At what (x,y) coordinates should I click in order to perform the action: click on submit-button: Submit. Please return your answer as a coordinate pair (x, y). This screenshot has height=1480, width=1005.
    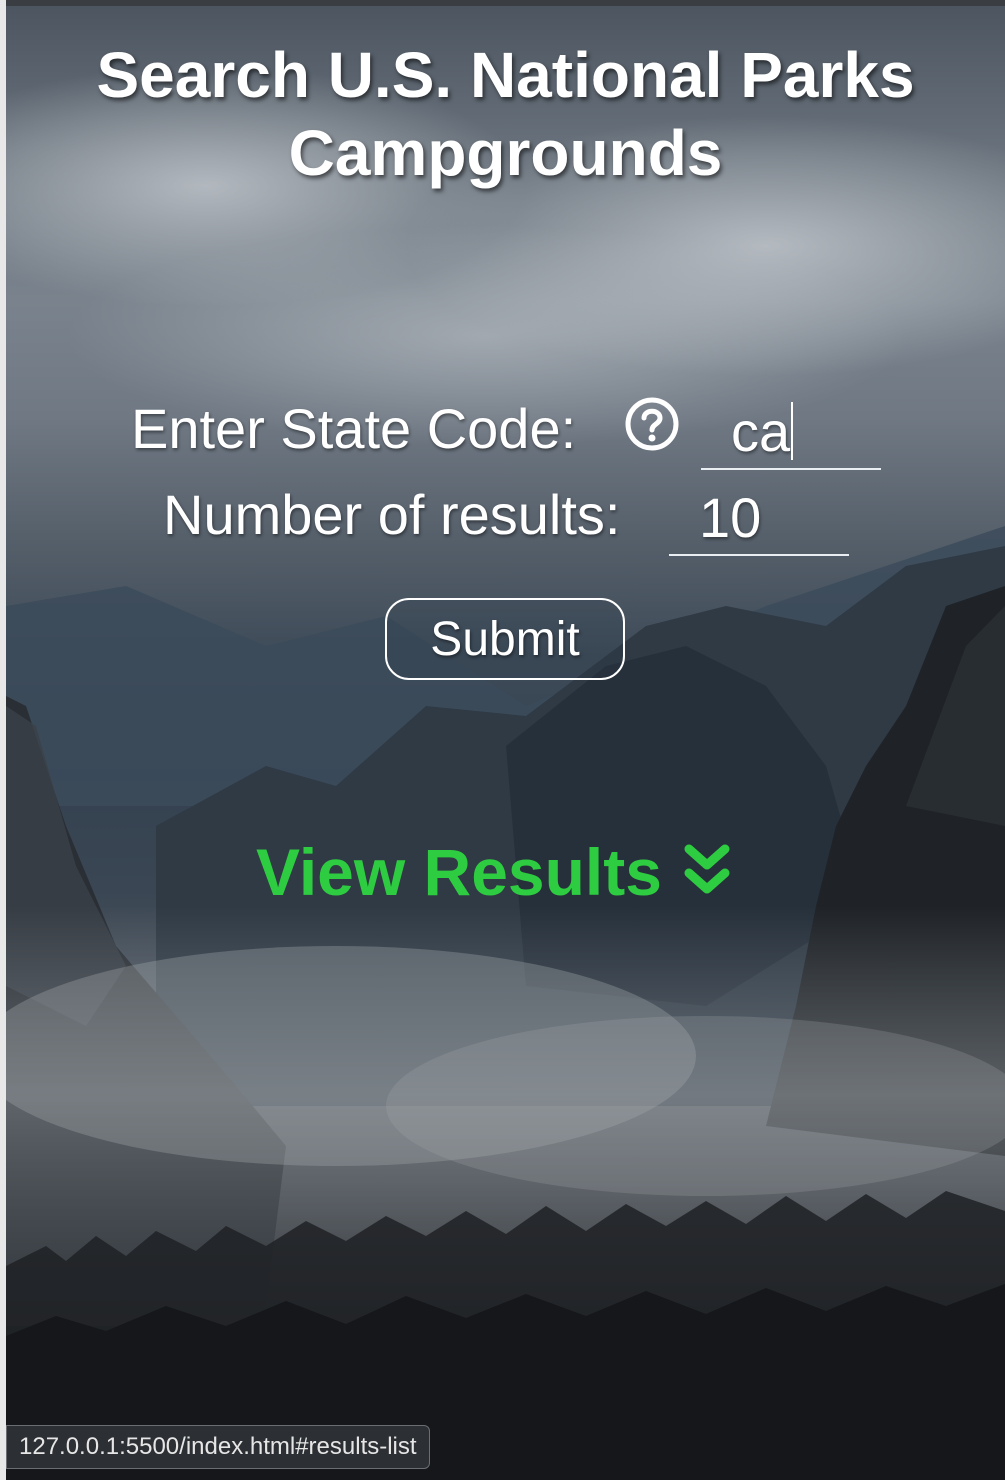
    Looking at the image, I should click on (505, 639).